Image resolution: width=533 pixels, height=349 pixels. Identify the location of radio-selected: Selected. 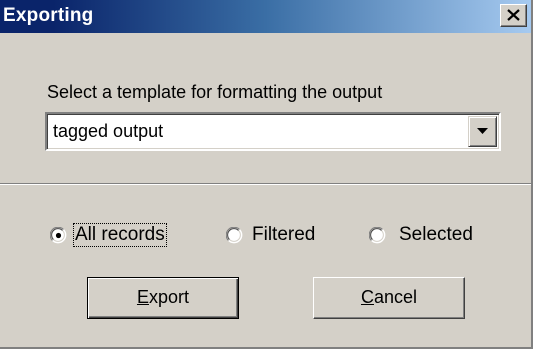
(429, 236).